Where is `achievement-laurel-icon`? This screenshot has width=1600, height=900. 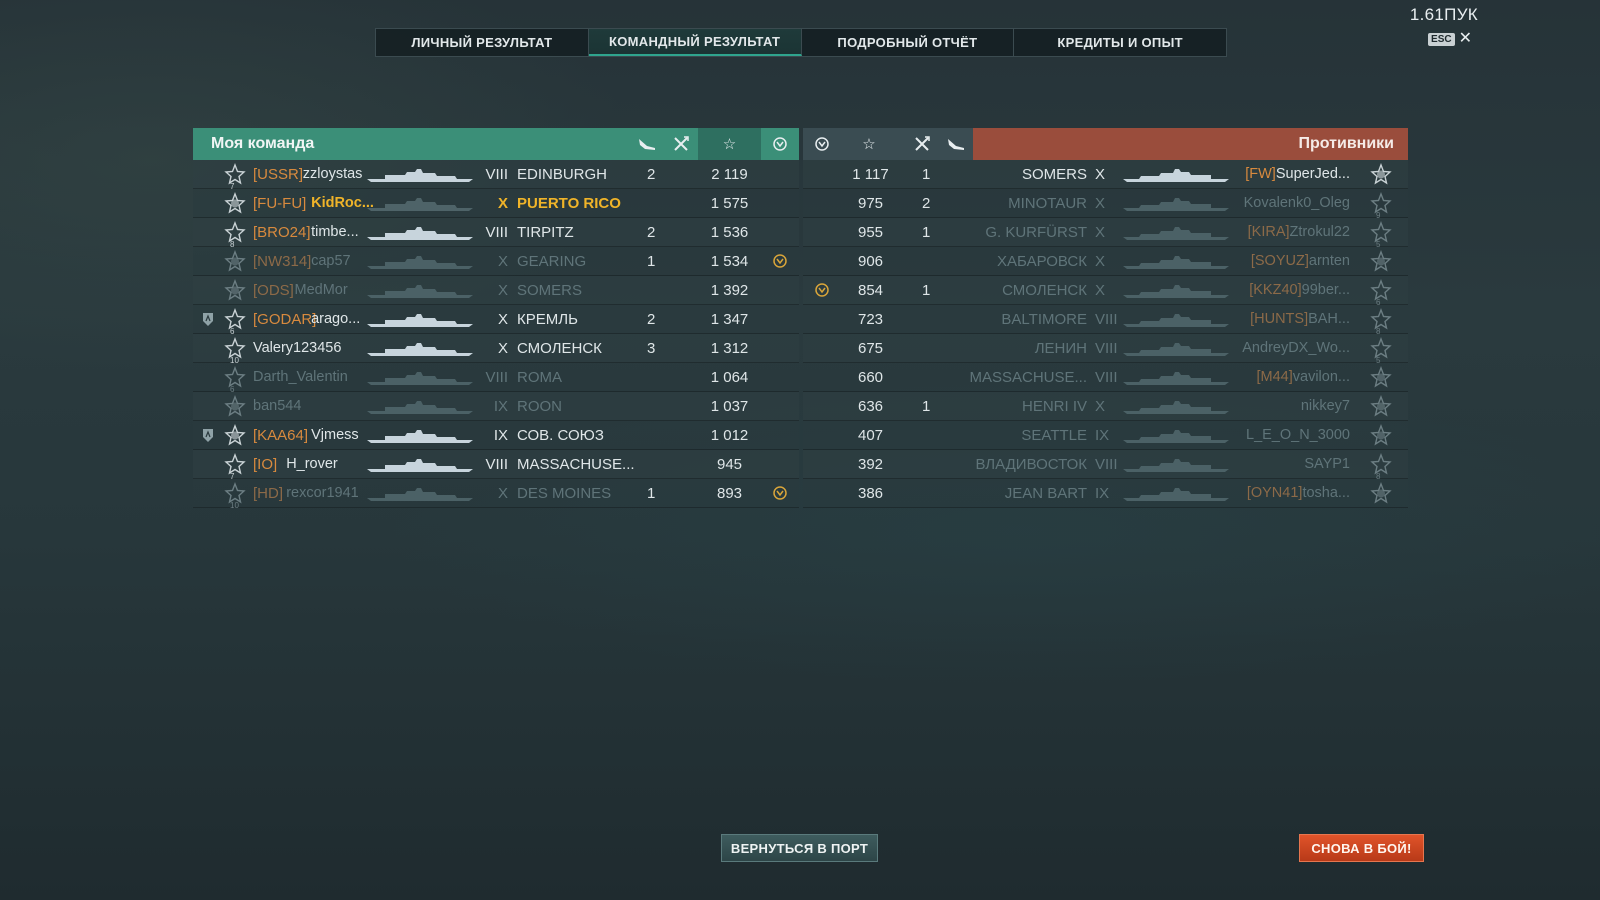 achievement-laurel-icon is located at coordinates (780, 261).